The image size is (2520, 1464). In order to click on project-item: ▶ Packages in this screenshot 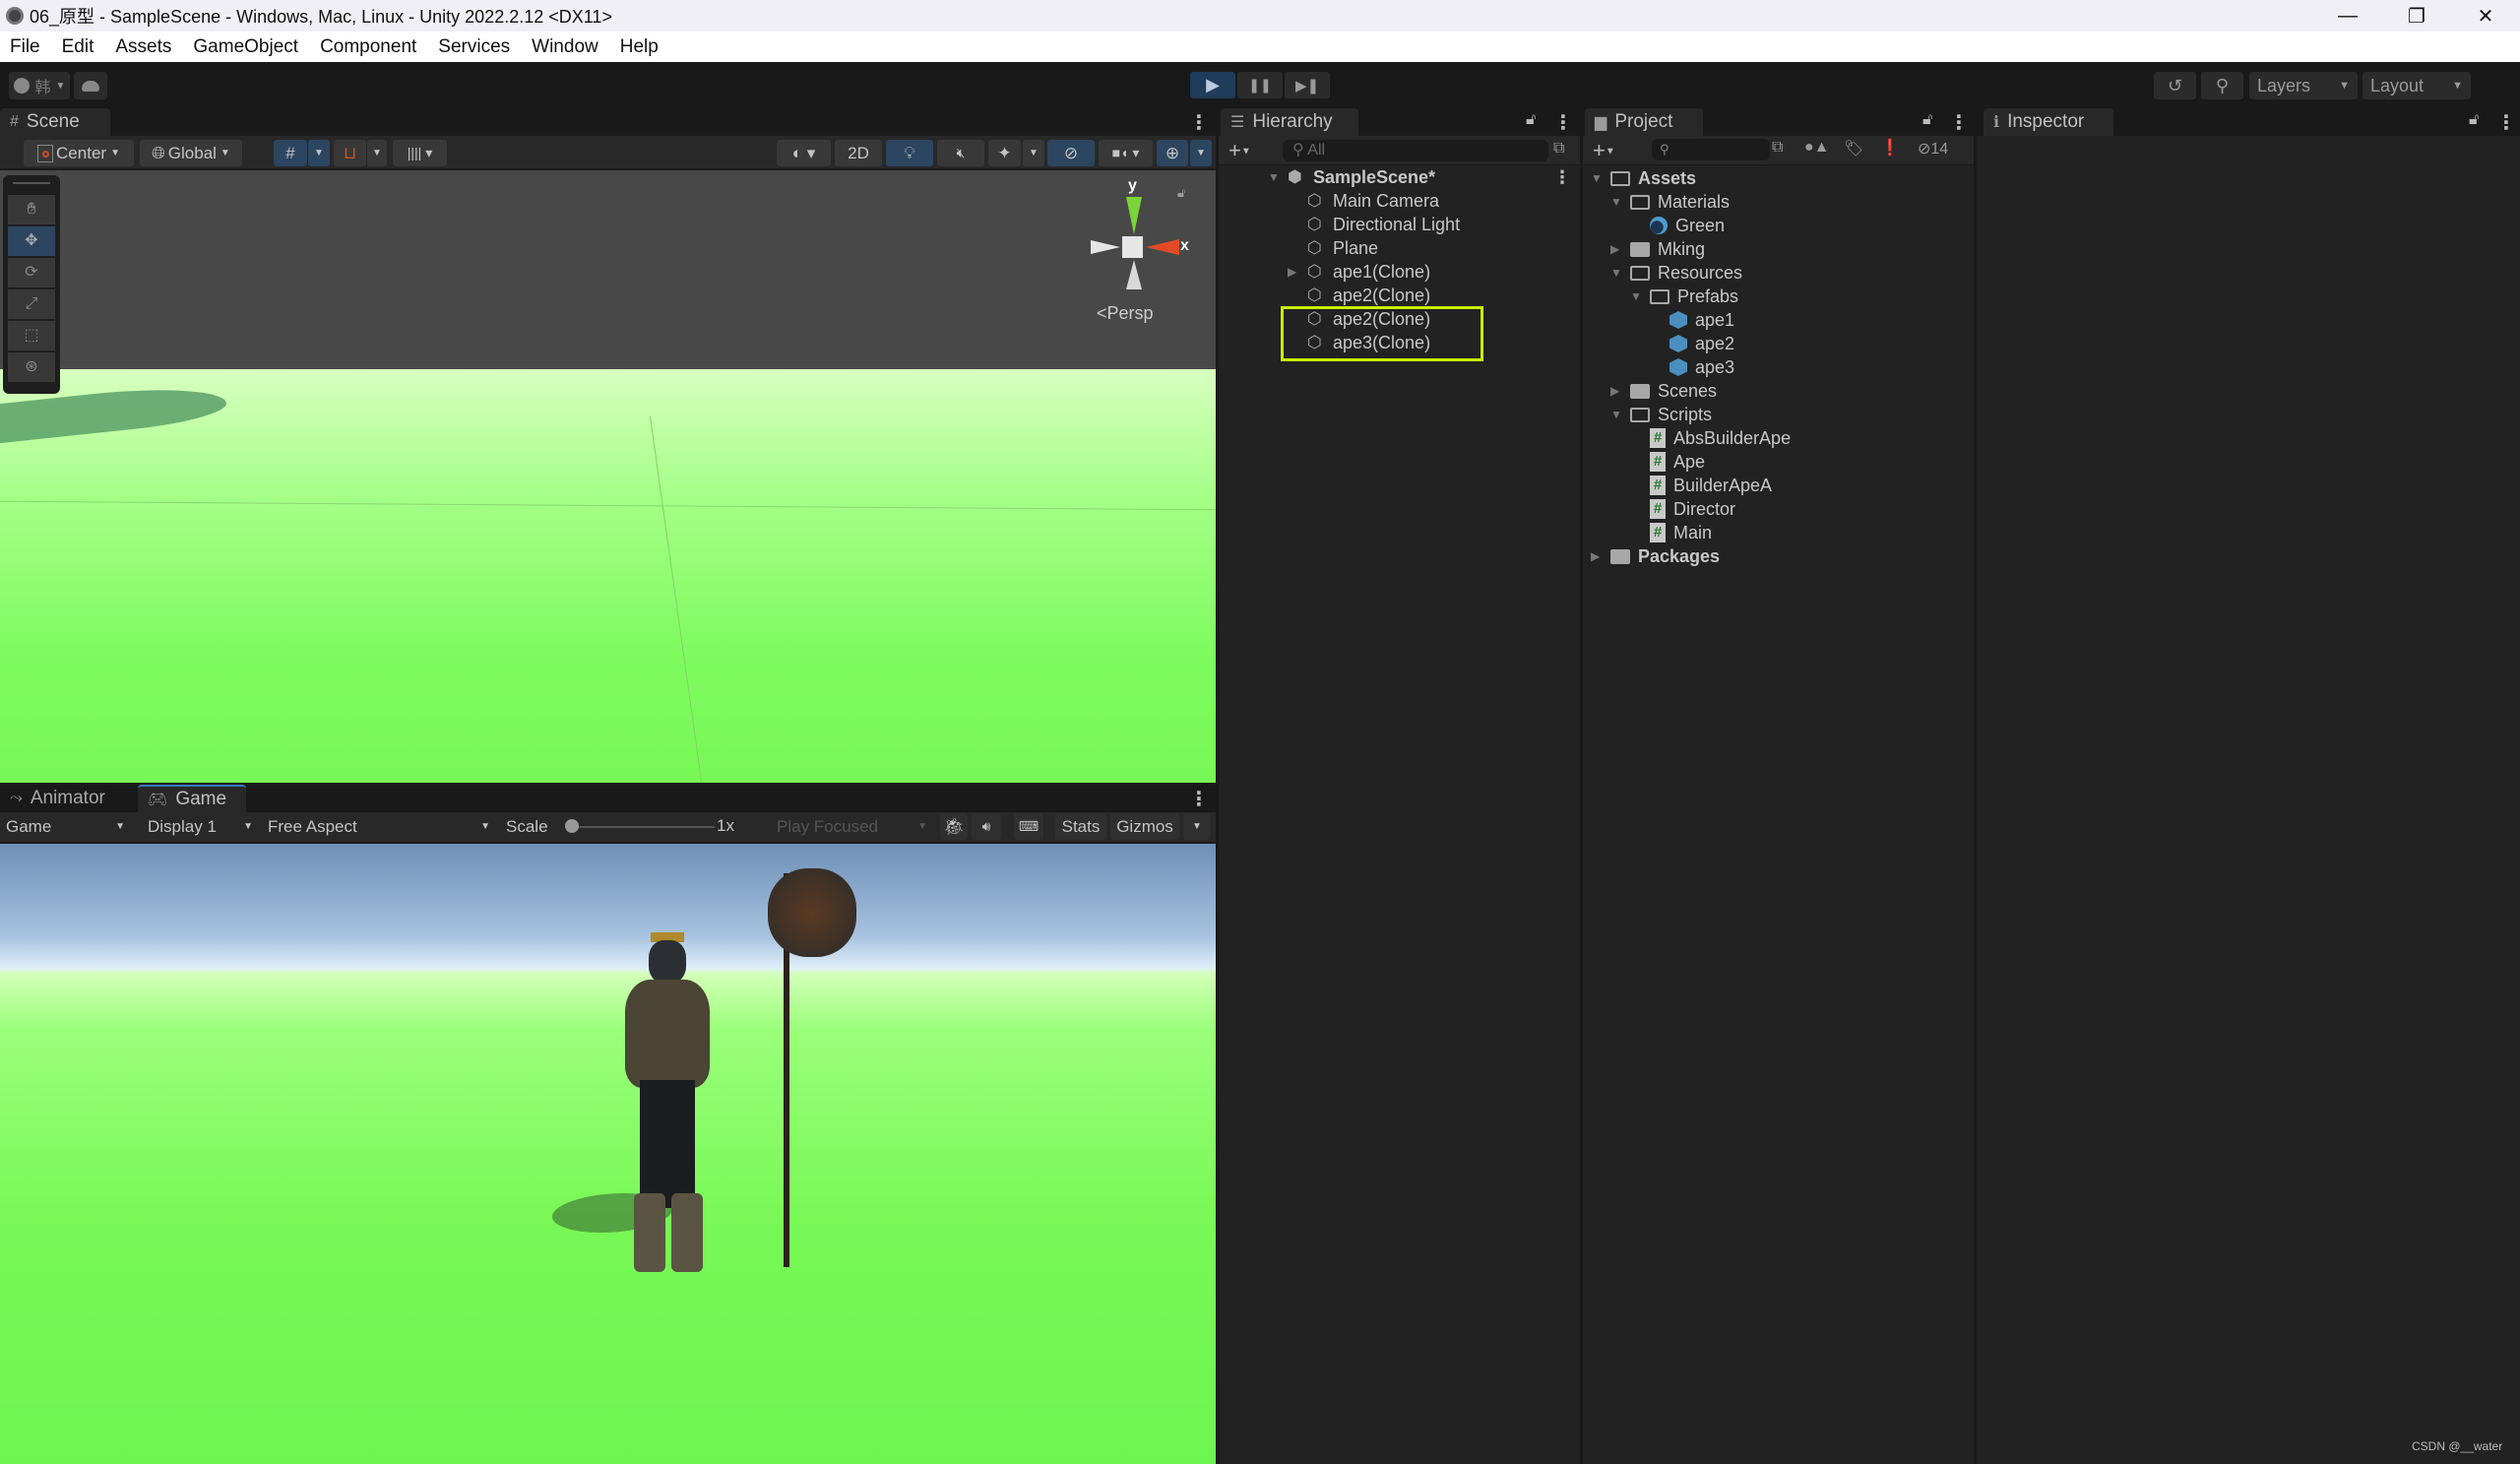, I will do `click(1655, 556)`.